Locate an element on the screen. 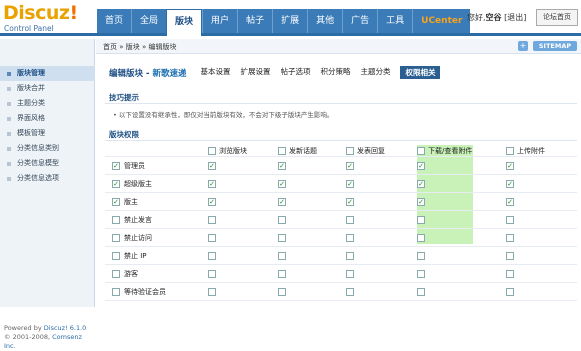 Image resolution: width=581 pixels, height=351 pixels. permission-row: 禁止 IP is located at coordinates (341, 256).